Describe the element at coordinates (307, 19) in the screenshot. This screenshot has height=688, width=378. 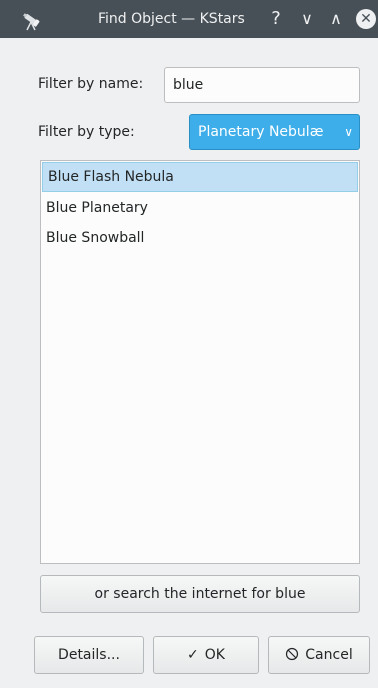
I see `minimize-button: ∨` at that location.